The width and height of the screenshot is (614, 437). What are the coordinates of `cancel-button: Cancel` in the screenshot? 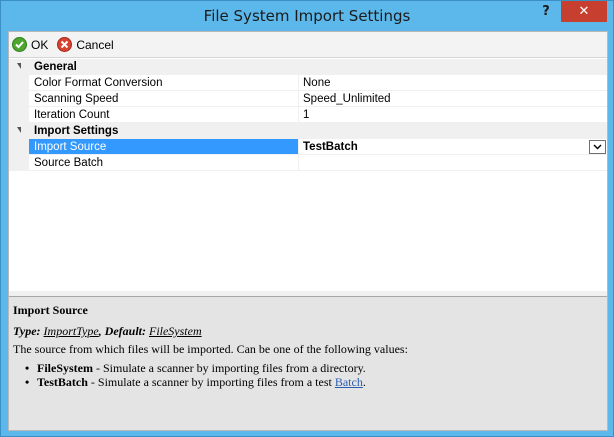 It's located at (86, 45).